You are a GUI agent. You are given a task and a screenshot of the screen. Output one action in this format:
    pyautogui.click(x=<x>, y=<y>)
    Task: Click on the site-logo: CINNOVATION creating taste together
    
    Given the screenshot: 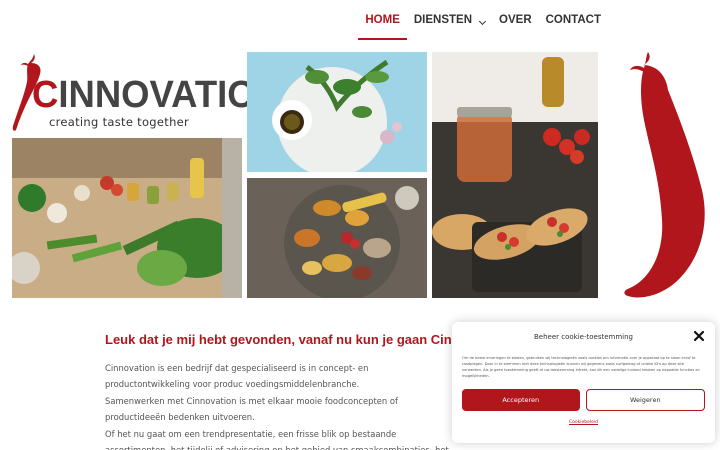 What is the action you would take?
    pyautogui.click(x=147, y=92)
    